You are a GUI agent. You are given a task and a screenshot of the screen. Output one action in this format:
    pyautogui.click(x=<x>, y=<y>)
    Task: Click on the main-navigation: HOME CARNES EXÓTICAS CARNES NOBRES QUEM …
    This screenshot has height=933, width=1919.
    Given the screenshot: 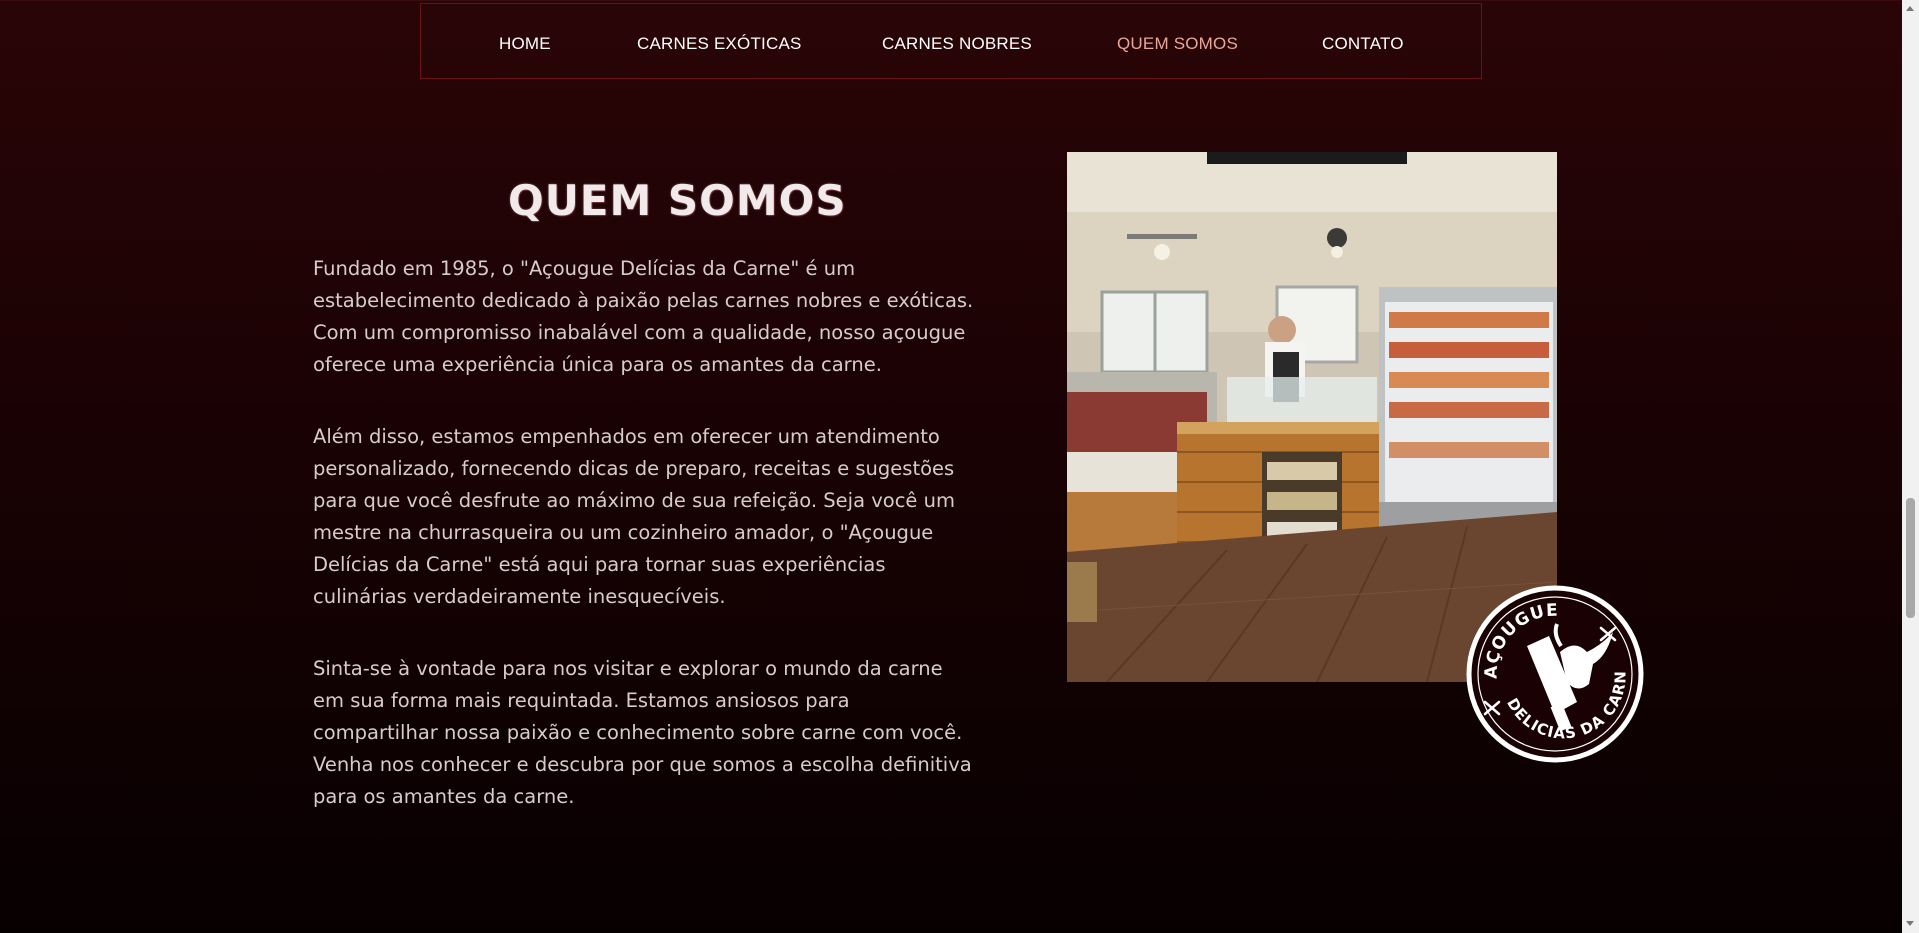 What is the action you would take?
    pyautogui.click(x=951, y=41)
    